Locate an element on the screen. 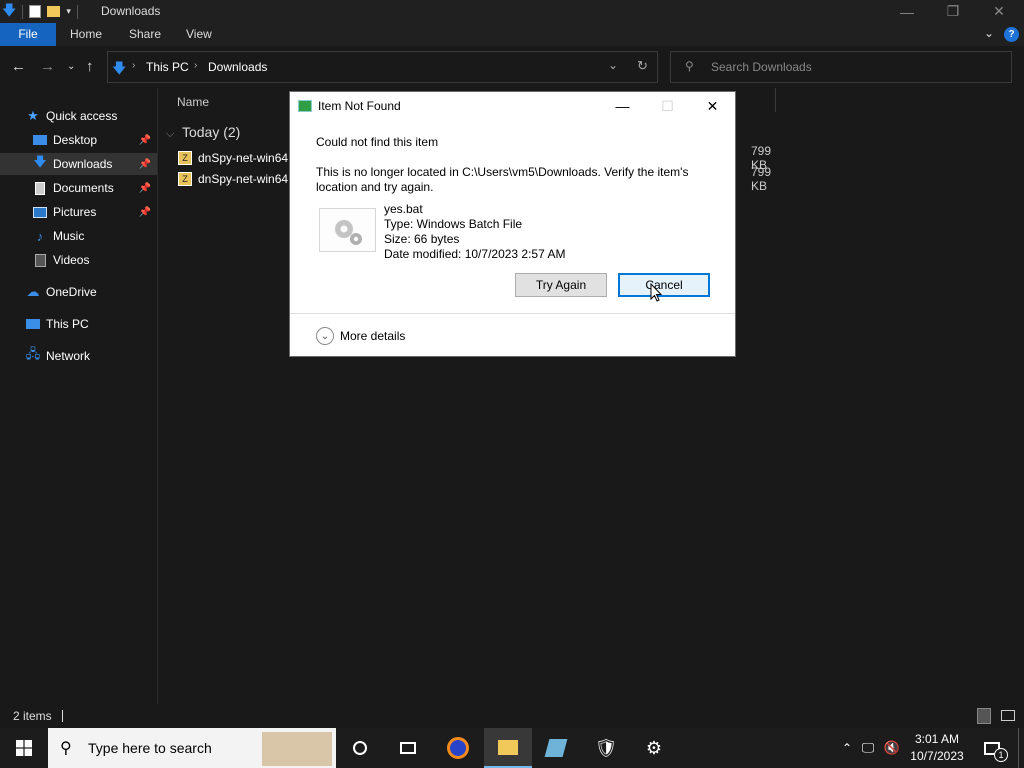 This screenshot has height=768, width=1024. notepad-icon is located at coordinates (556, 748).